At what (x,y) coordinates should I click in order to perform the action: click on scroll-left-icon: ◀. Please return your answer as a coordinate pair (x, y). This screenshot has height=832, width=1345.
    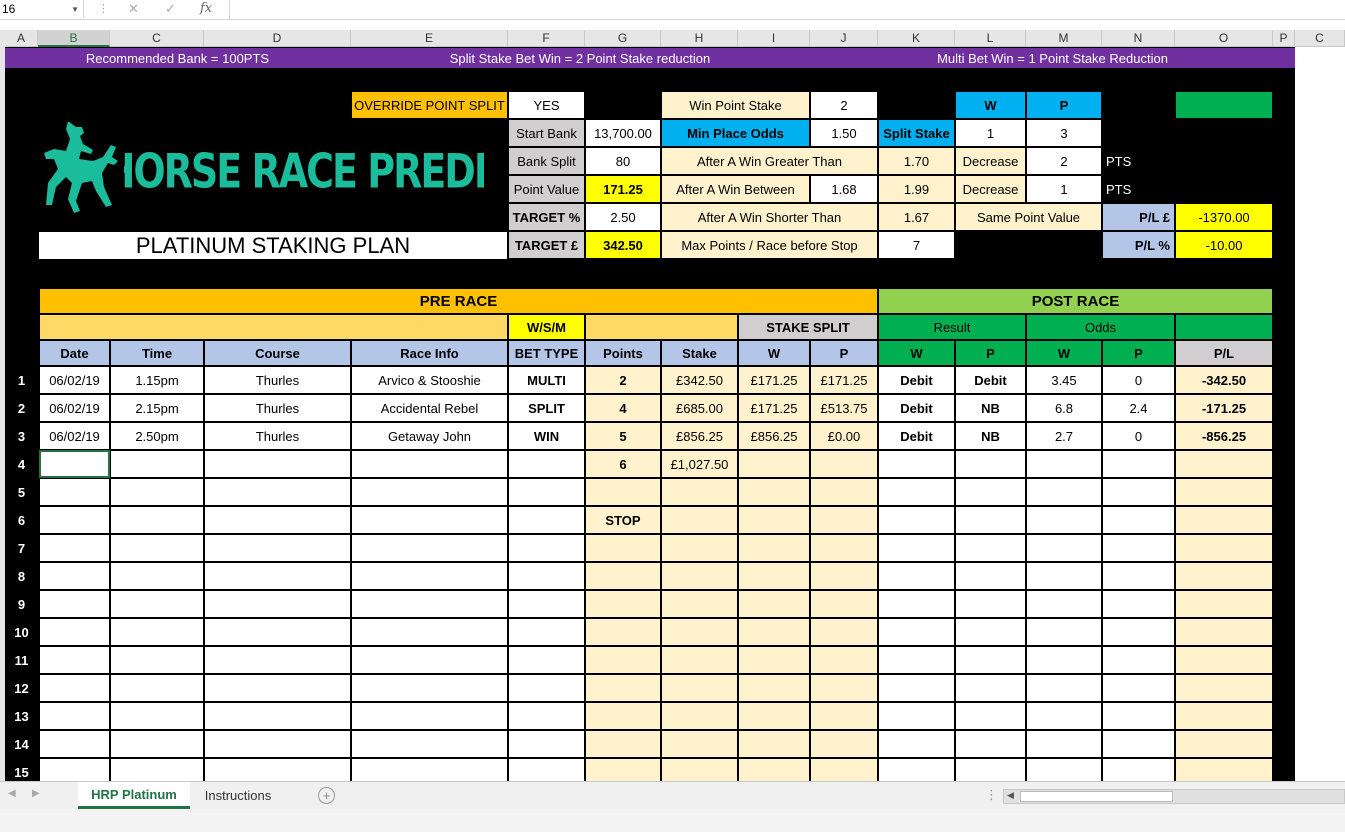
    Looking at the image, I should click on (12, 793).